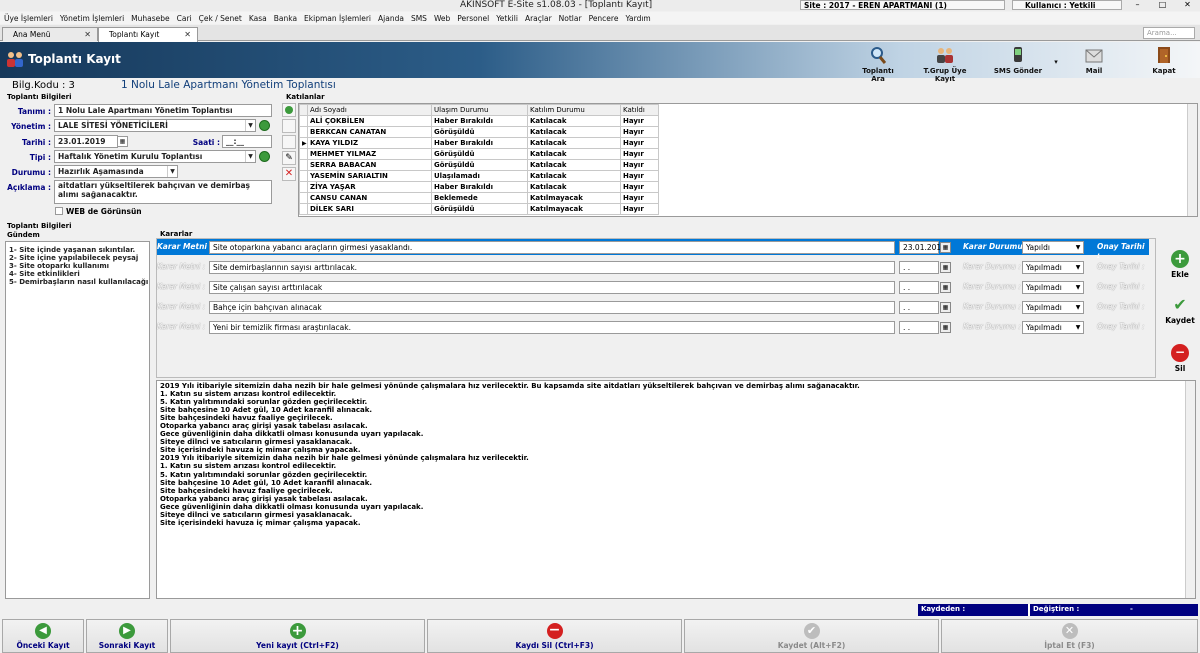  What do you see at coordinates (116, 171) in the screenshot?
I see `durum-select: Hazırlık Aşamasında ▼` at bounding box center [116, 171].